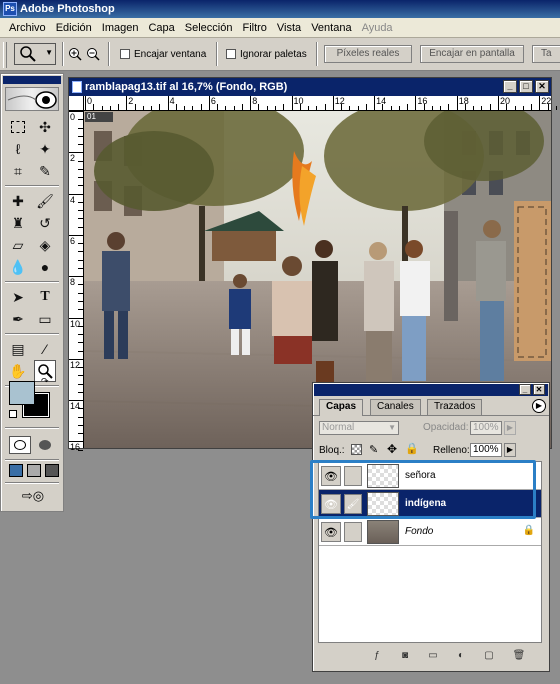 This screenshot has width=560, height=684. Describe the element at coordinates (510, 450) in the screenshot. I see `fill-slider-button: ▶` at that location.